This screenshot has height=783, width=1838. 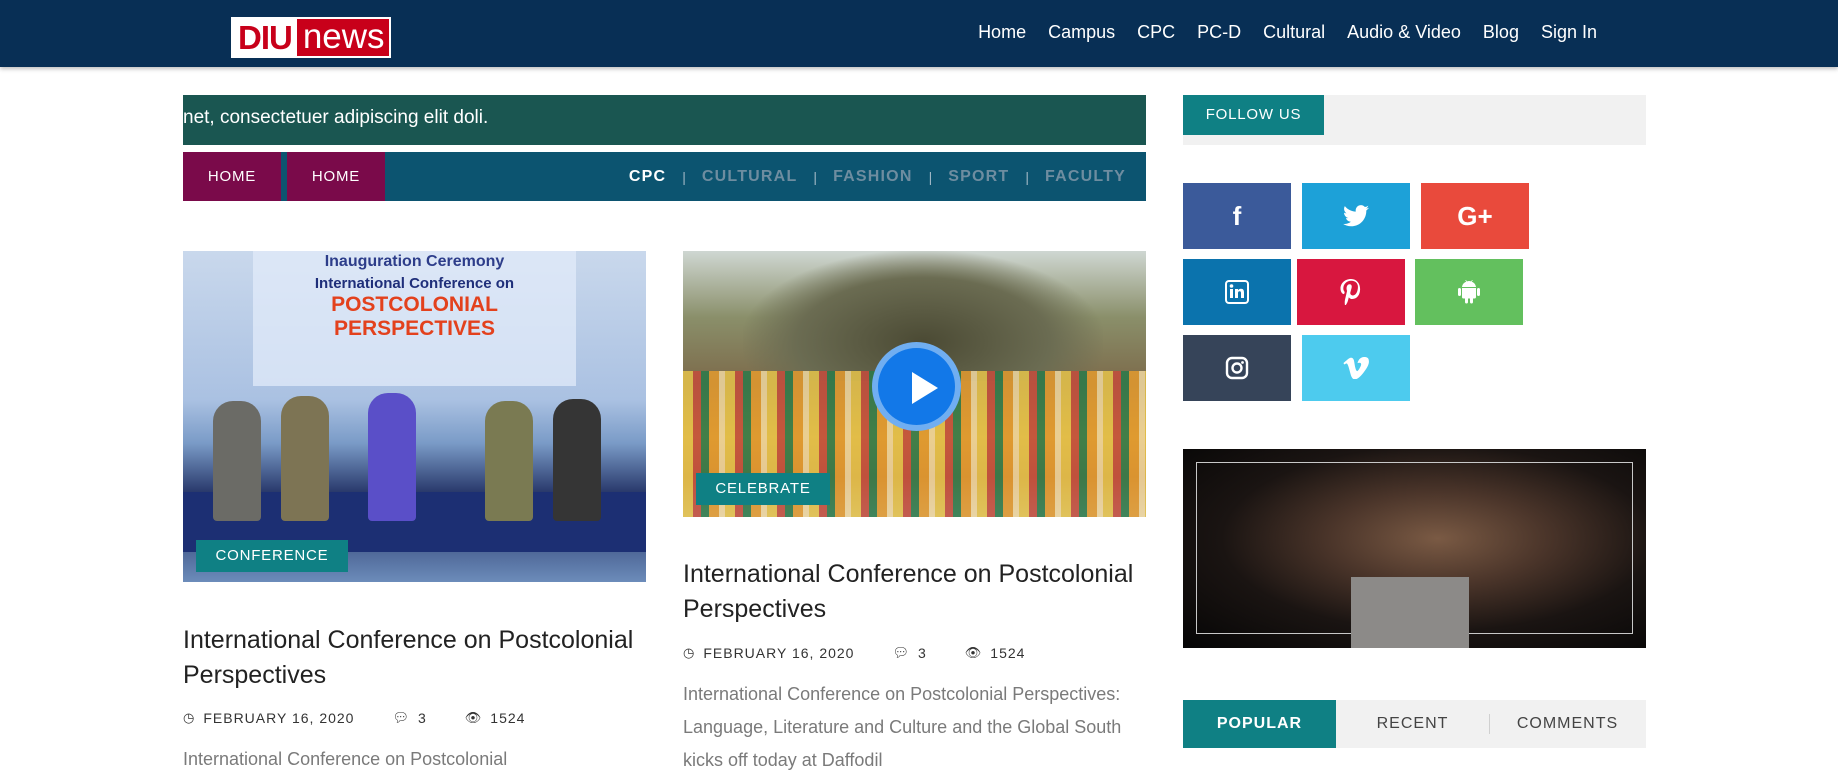 What do you see at coordinates (1414, 548) in the screenshot?
I see `promo-image` at bounding box center [1414, 548].